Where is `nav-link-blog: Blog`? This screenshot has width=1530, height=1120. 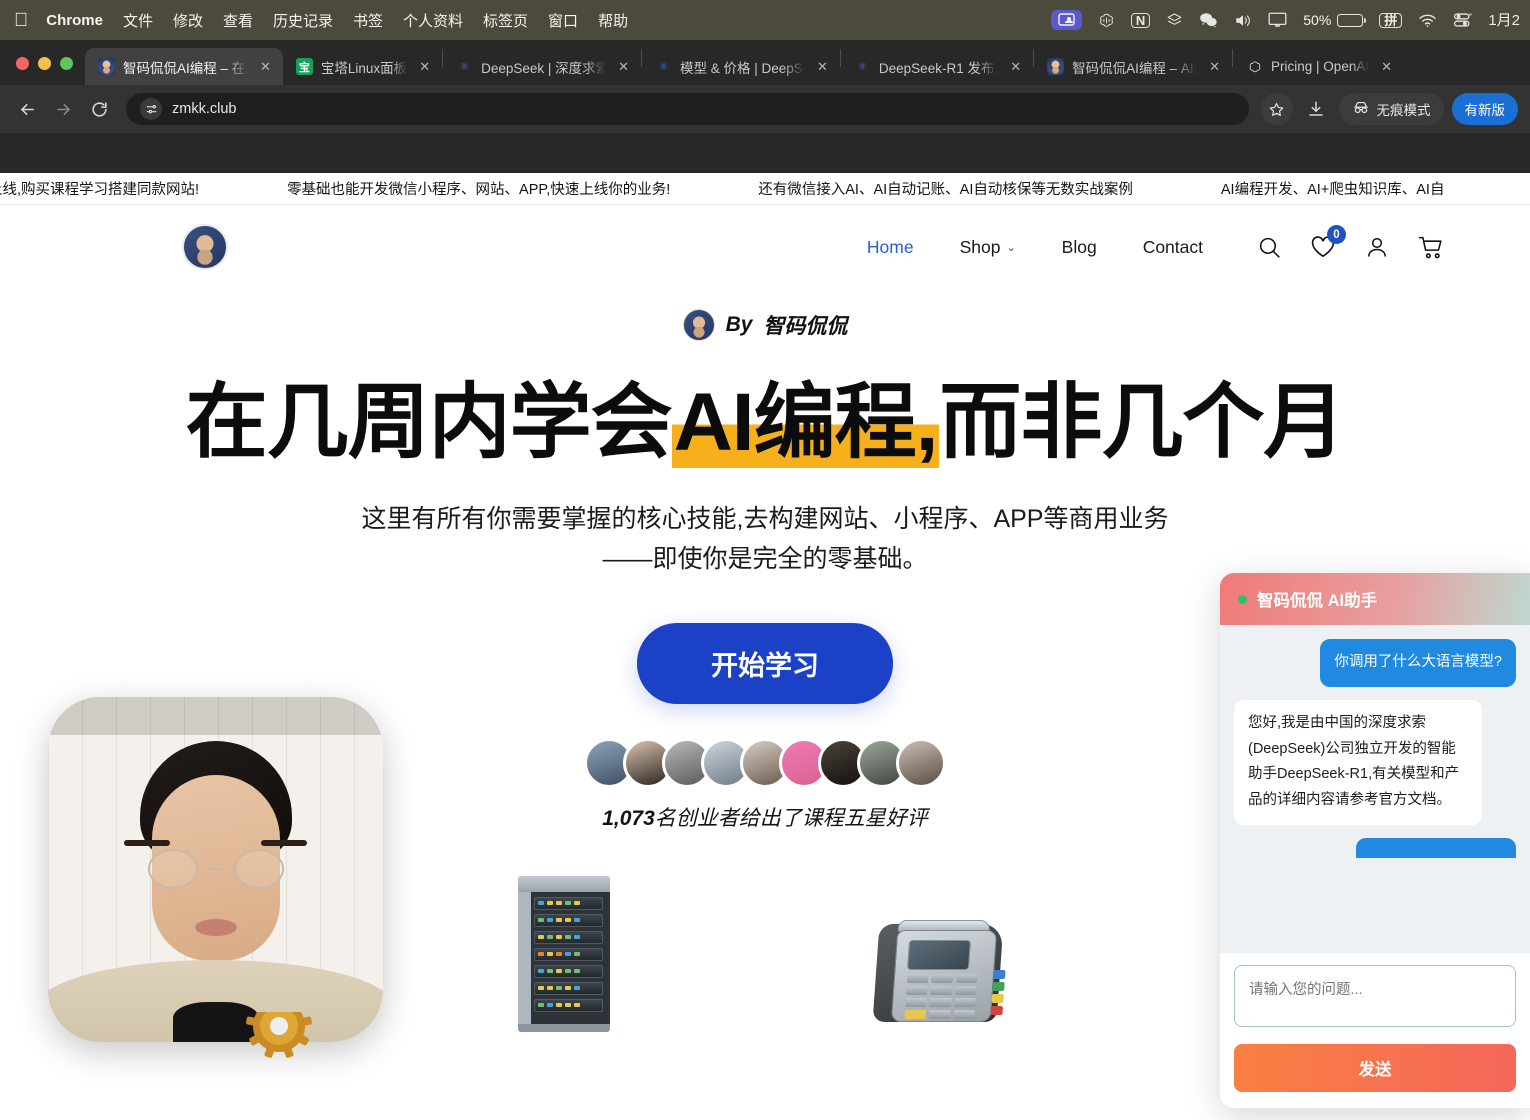
nav-link-blog: Blog is located at coordinates (1079, 247).